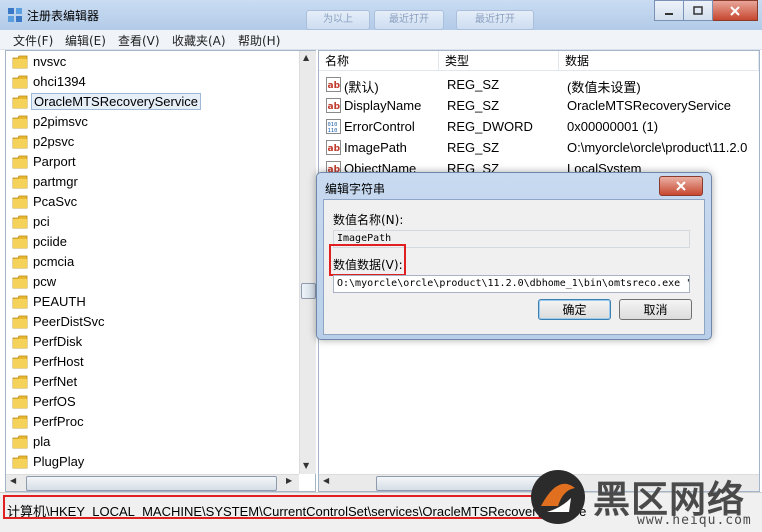  What do you see at coordinates (306, 465) in the screenshot?
I see `scroll-down-icon: ▼` at bounding box center [306, 465].